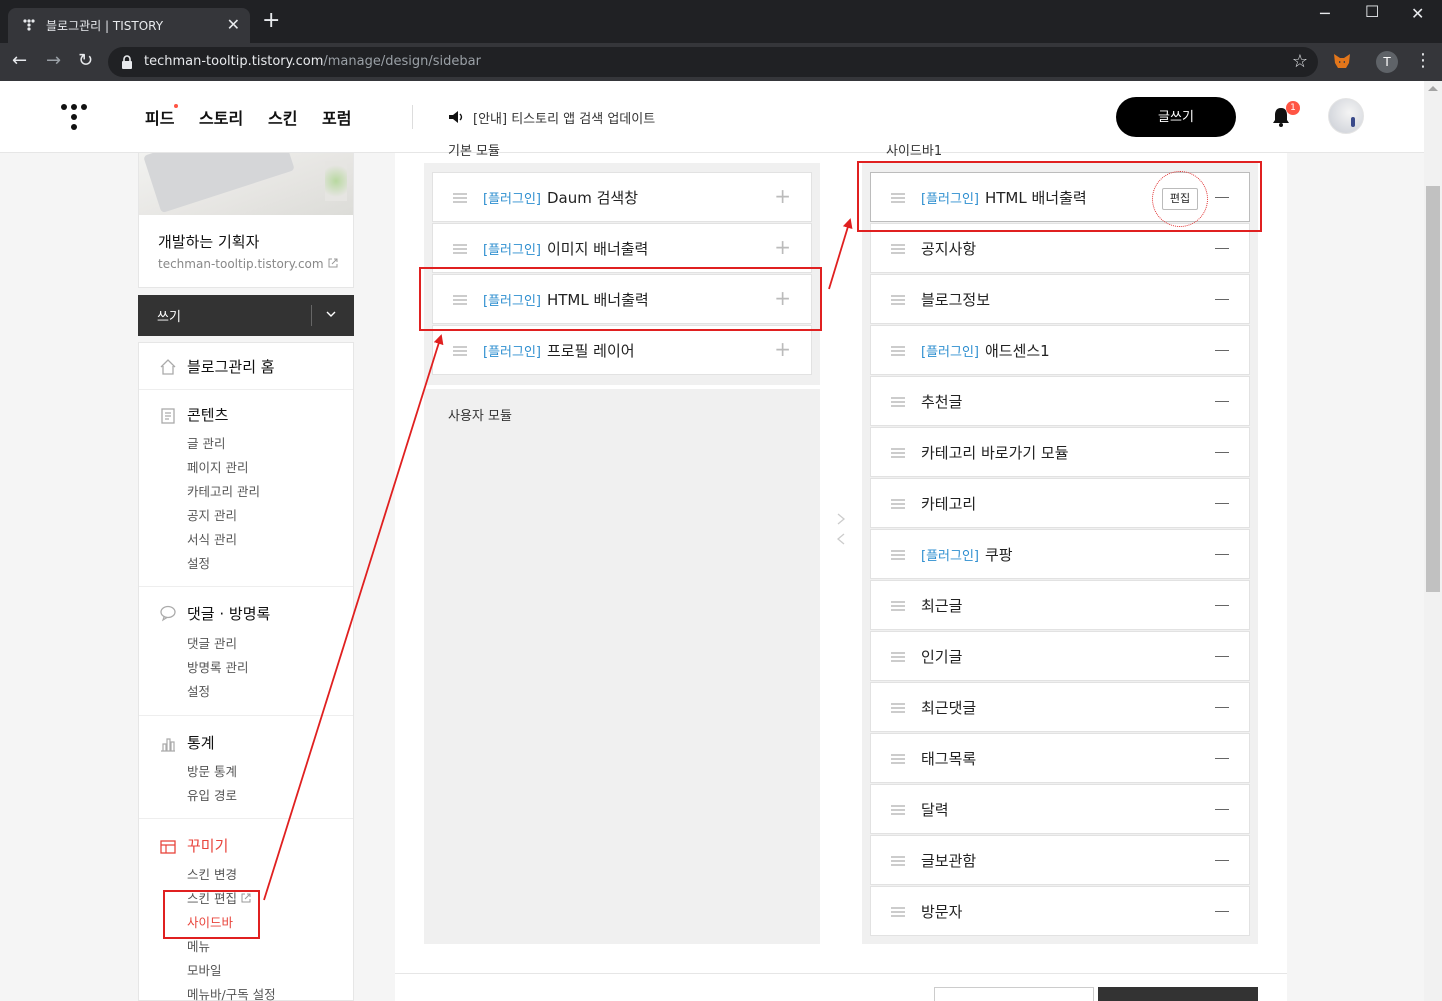  What do you see at coordinates (212, 873) in the screenshot?
I see `menu-item-skin-change: 스킨 변경` at bounding box center [212, 873].